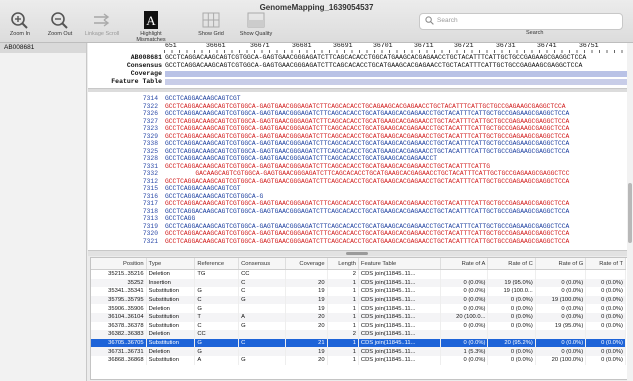 The width and height of the screenshot is (633, 381). I want to click on table-cell: 36378..36378, so click(119, 326).